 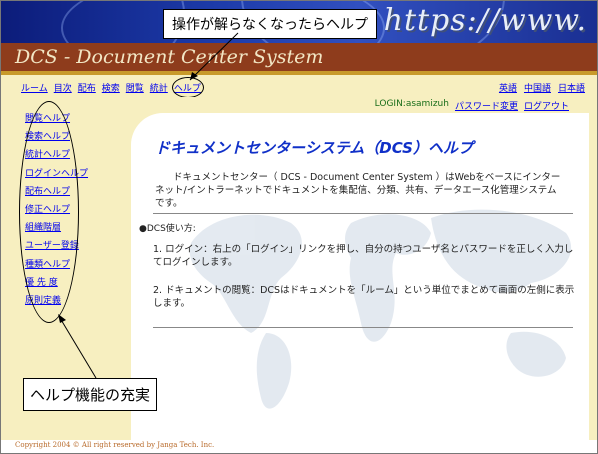 I want to click on nav-stats: 統計, so click(x=159, y=87).